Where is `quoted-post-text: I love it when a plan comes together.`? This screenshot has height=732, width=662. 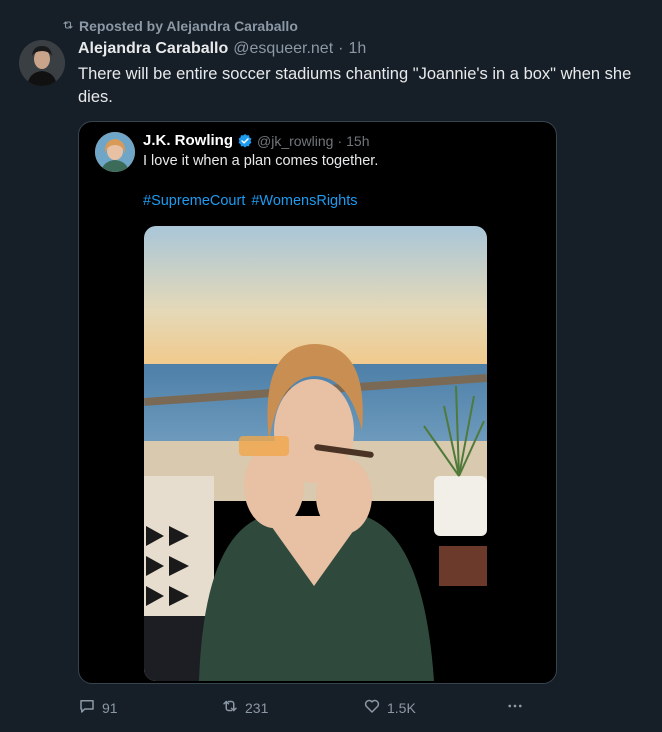 quoted-post-text: I love it when a plan comes together. is located at coordinates (261, 161).